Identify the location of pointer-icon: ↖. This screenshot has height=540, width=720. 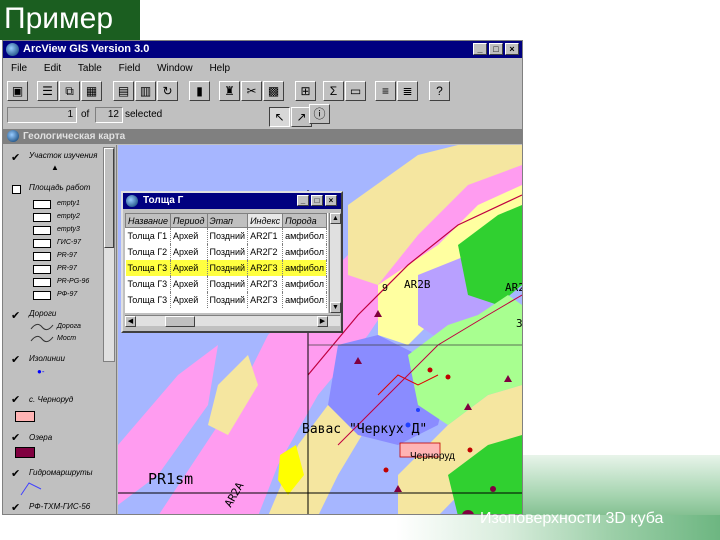
(279, 117).